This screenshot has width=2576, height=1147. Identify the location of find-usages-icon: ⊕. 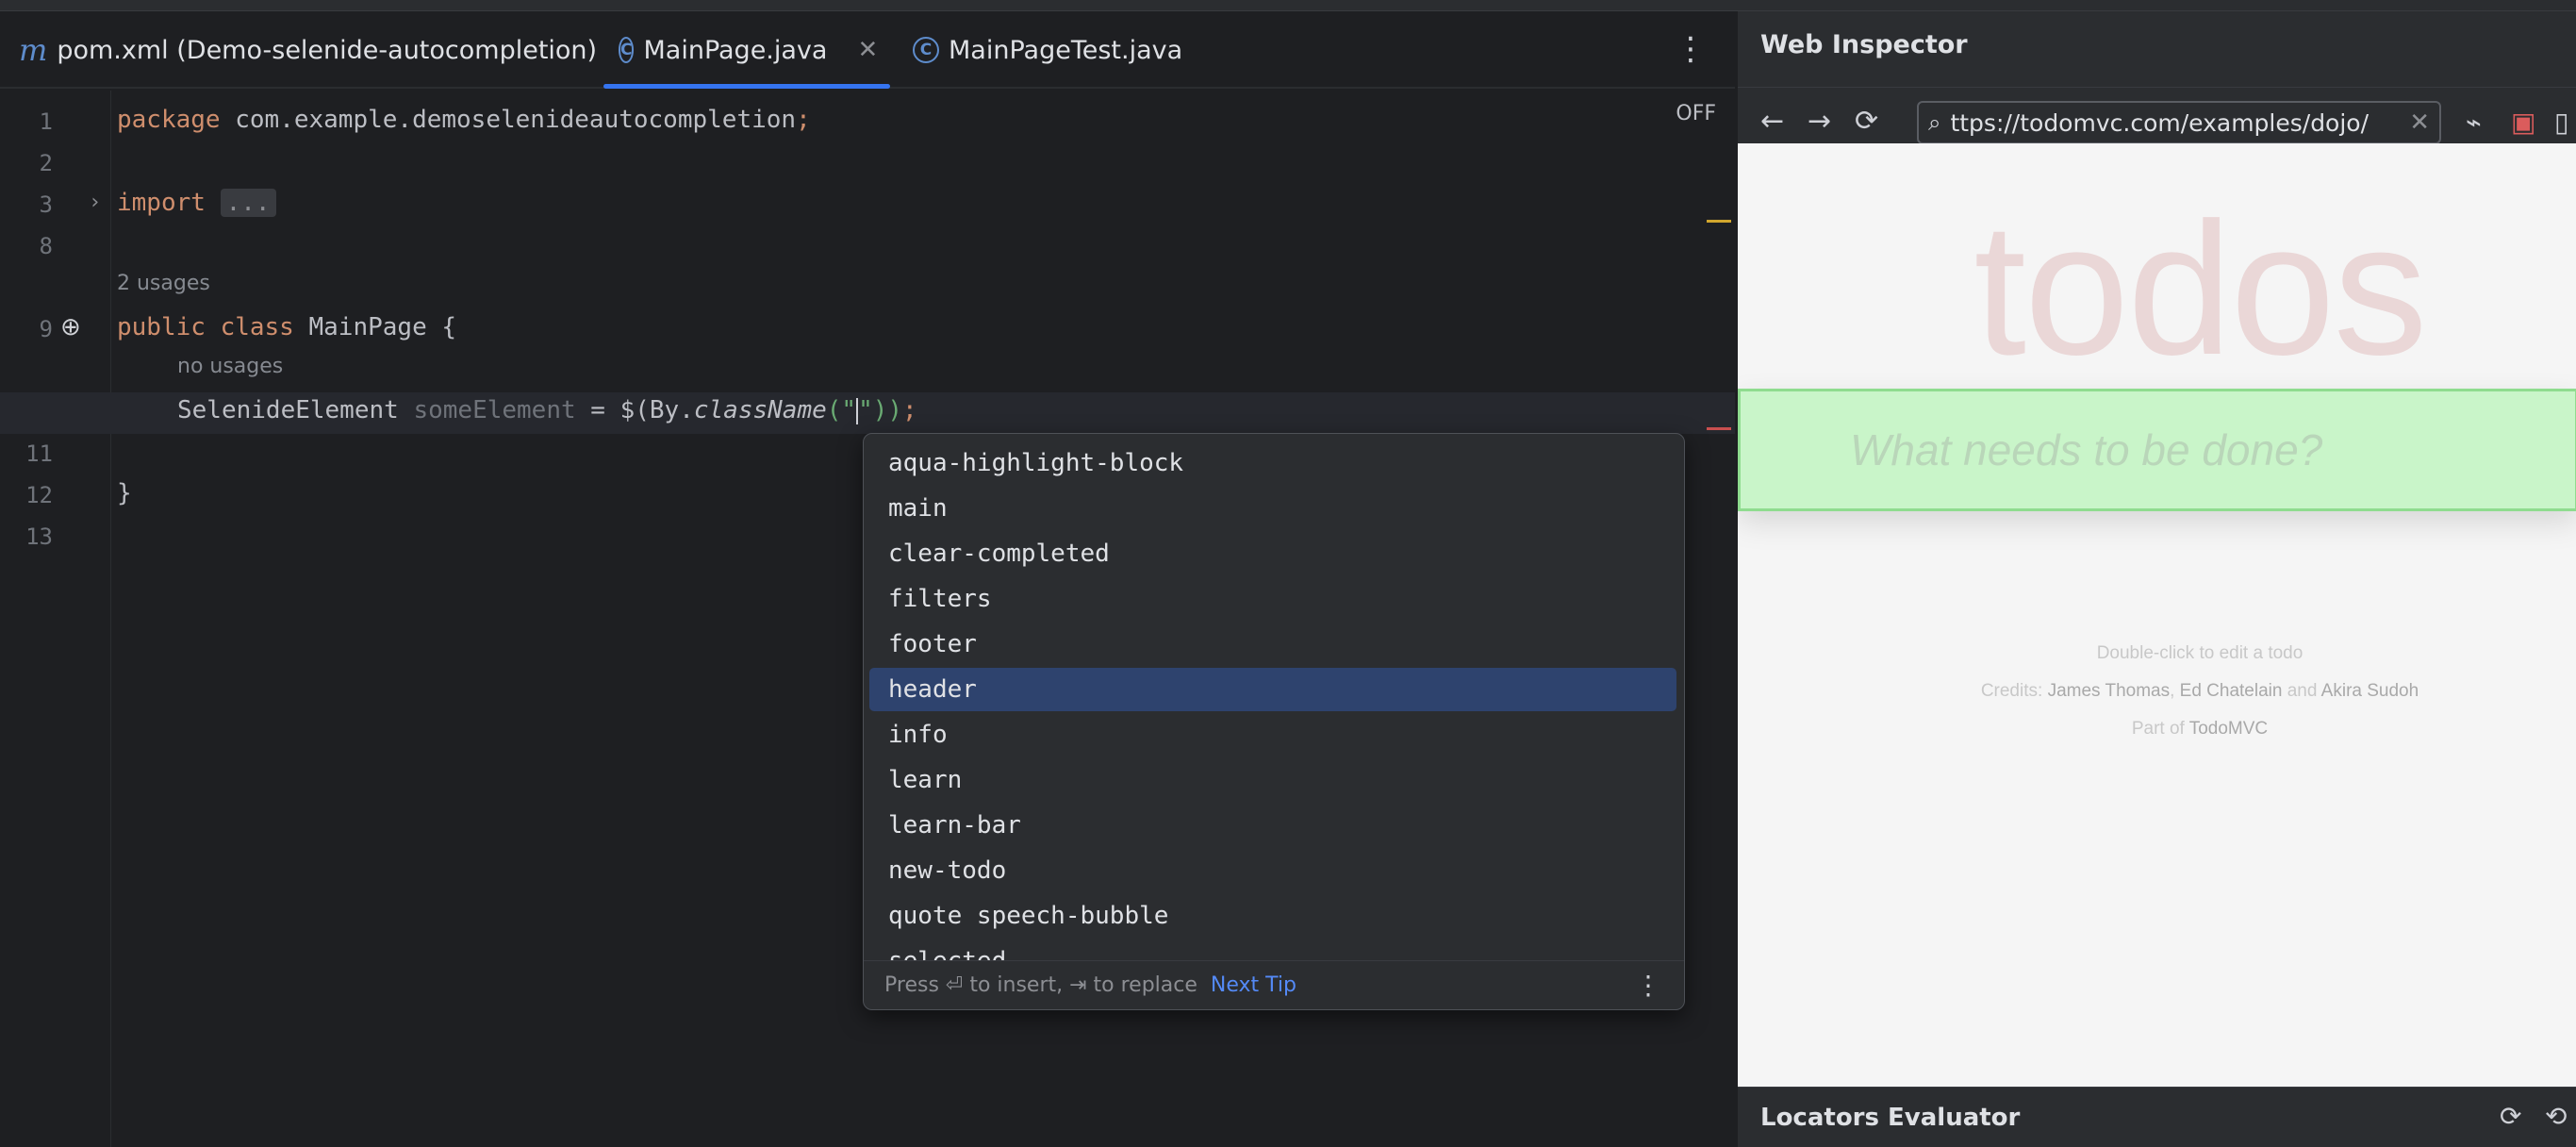
(70, 327).